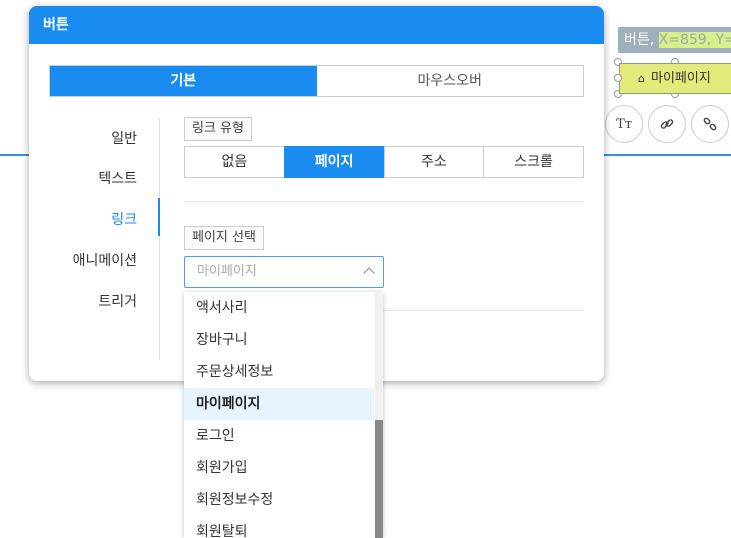 The width and height of the screenshot is (731, 538). What do you see at coordinates (218, 129) in the screenshot?
I see `link-type-label: 링크 유형` at bounding box center [218, 129].